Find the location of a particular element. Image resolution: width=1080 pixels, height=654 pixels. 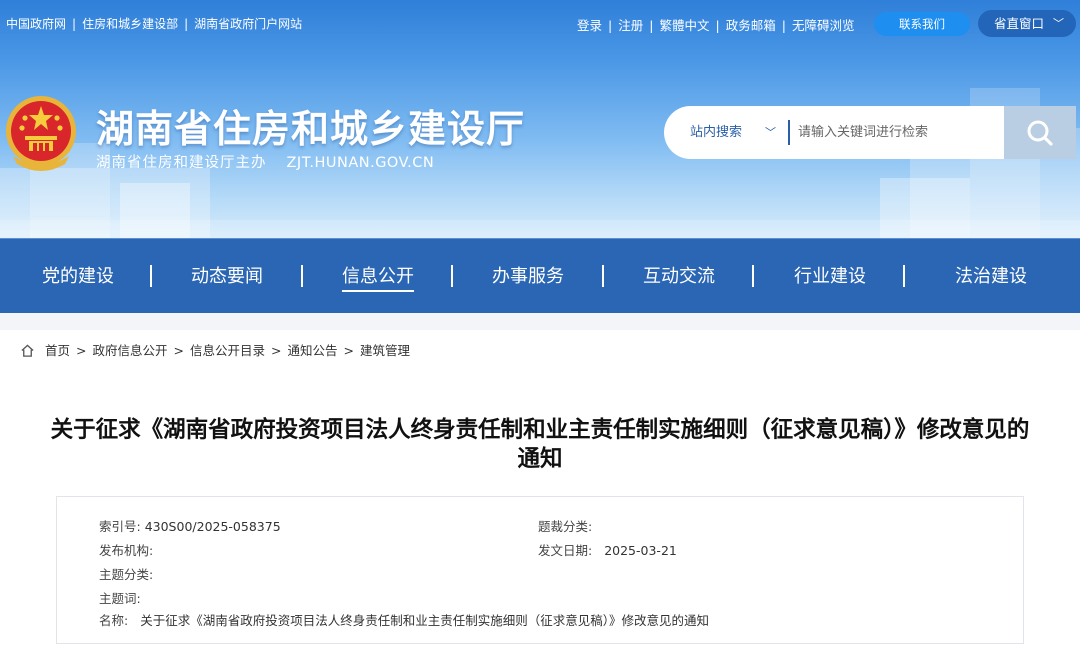

login-link: 登录 is located at coordinates (589, 25).